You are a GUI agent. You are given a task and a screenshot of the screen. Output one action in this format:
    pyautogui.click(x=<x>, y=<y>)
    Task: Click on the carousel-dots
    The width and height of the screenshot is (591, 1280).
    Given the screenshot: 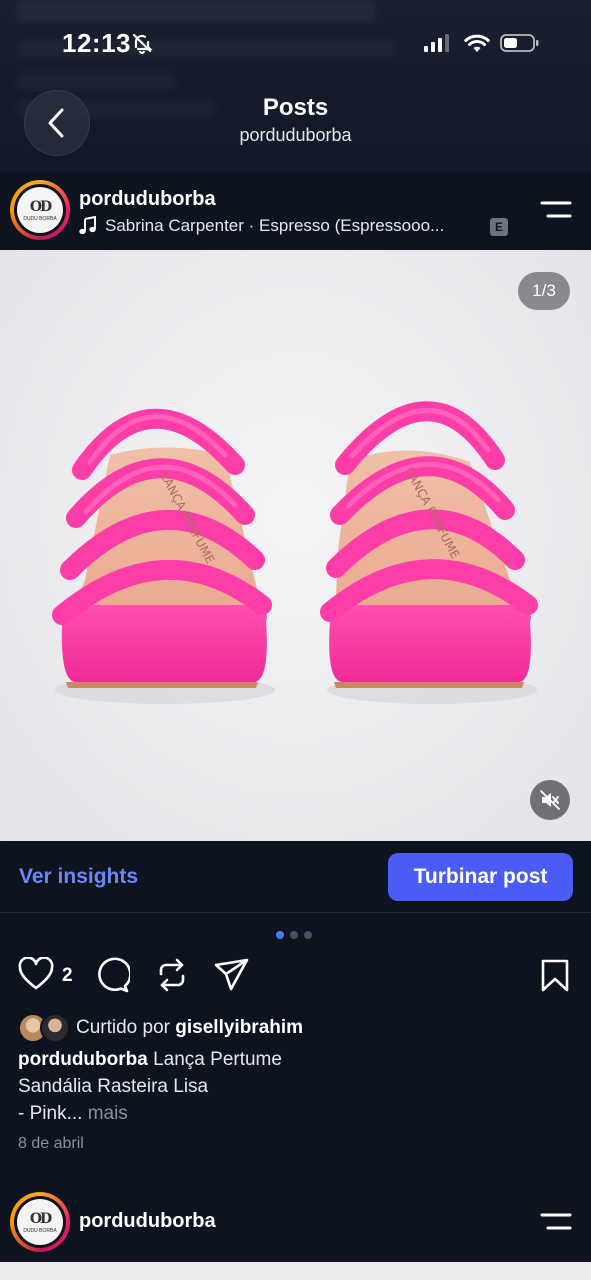 What is the action you would take?
    pyautogui.click(x=294, y=935)
    